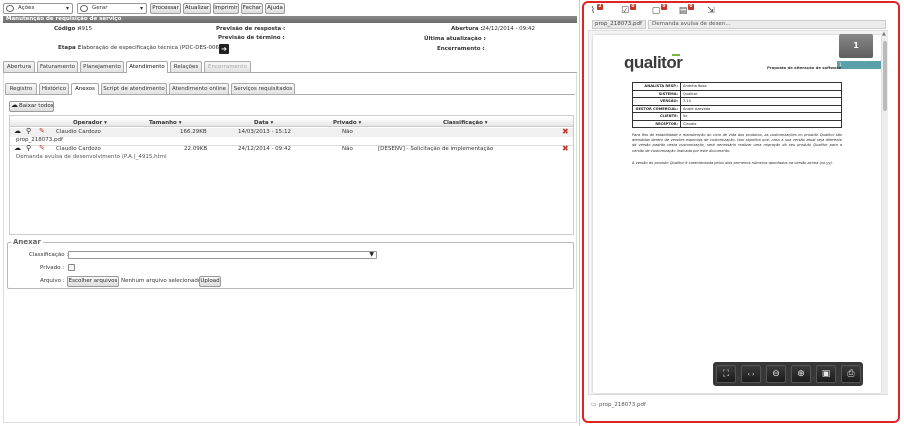 This screenshot has width=904, height=426. I want to click on fit-page-icon: ⛶, so click(726, 374).